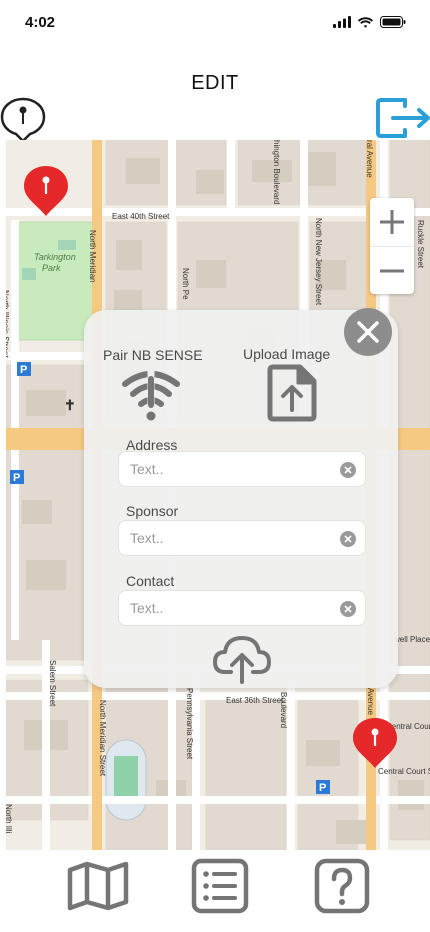 This screenshot has width=430, height=932. I want to click on file-upload-icon, so click(292, 393).